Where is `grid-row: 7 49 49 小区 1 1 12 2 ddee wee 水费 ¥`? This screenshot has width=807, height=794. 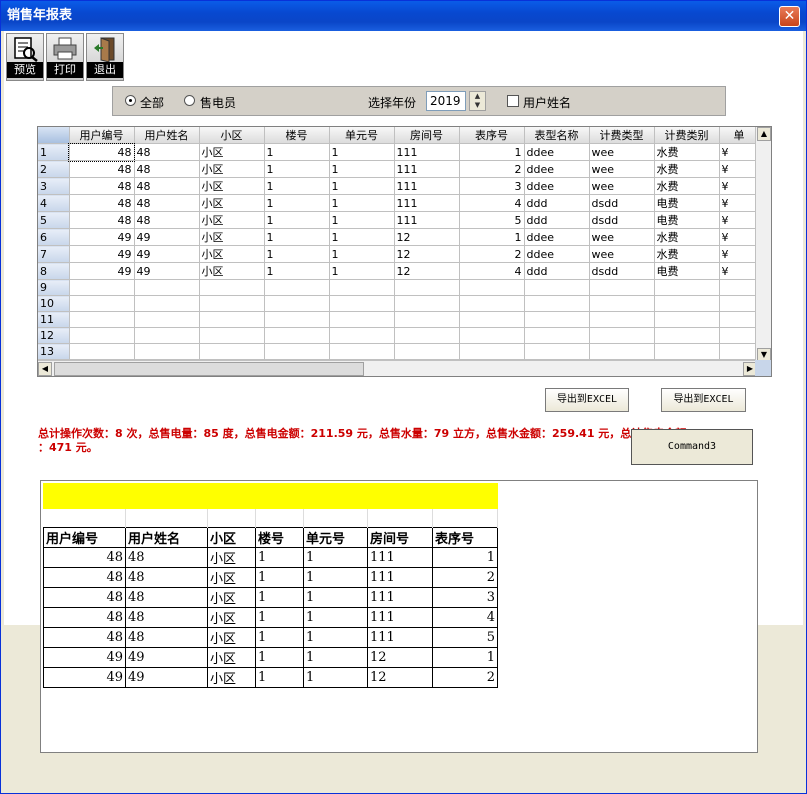 grid-row: 7 49 49 小区 1 1 12 2 ddee wee 水费 ¥ is located at coordinates (399, 254).